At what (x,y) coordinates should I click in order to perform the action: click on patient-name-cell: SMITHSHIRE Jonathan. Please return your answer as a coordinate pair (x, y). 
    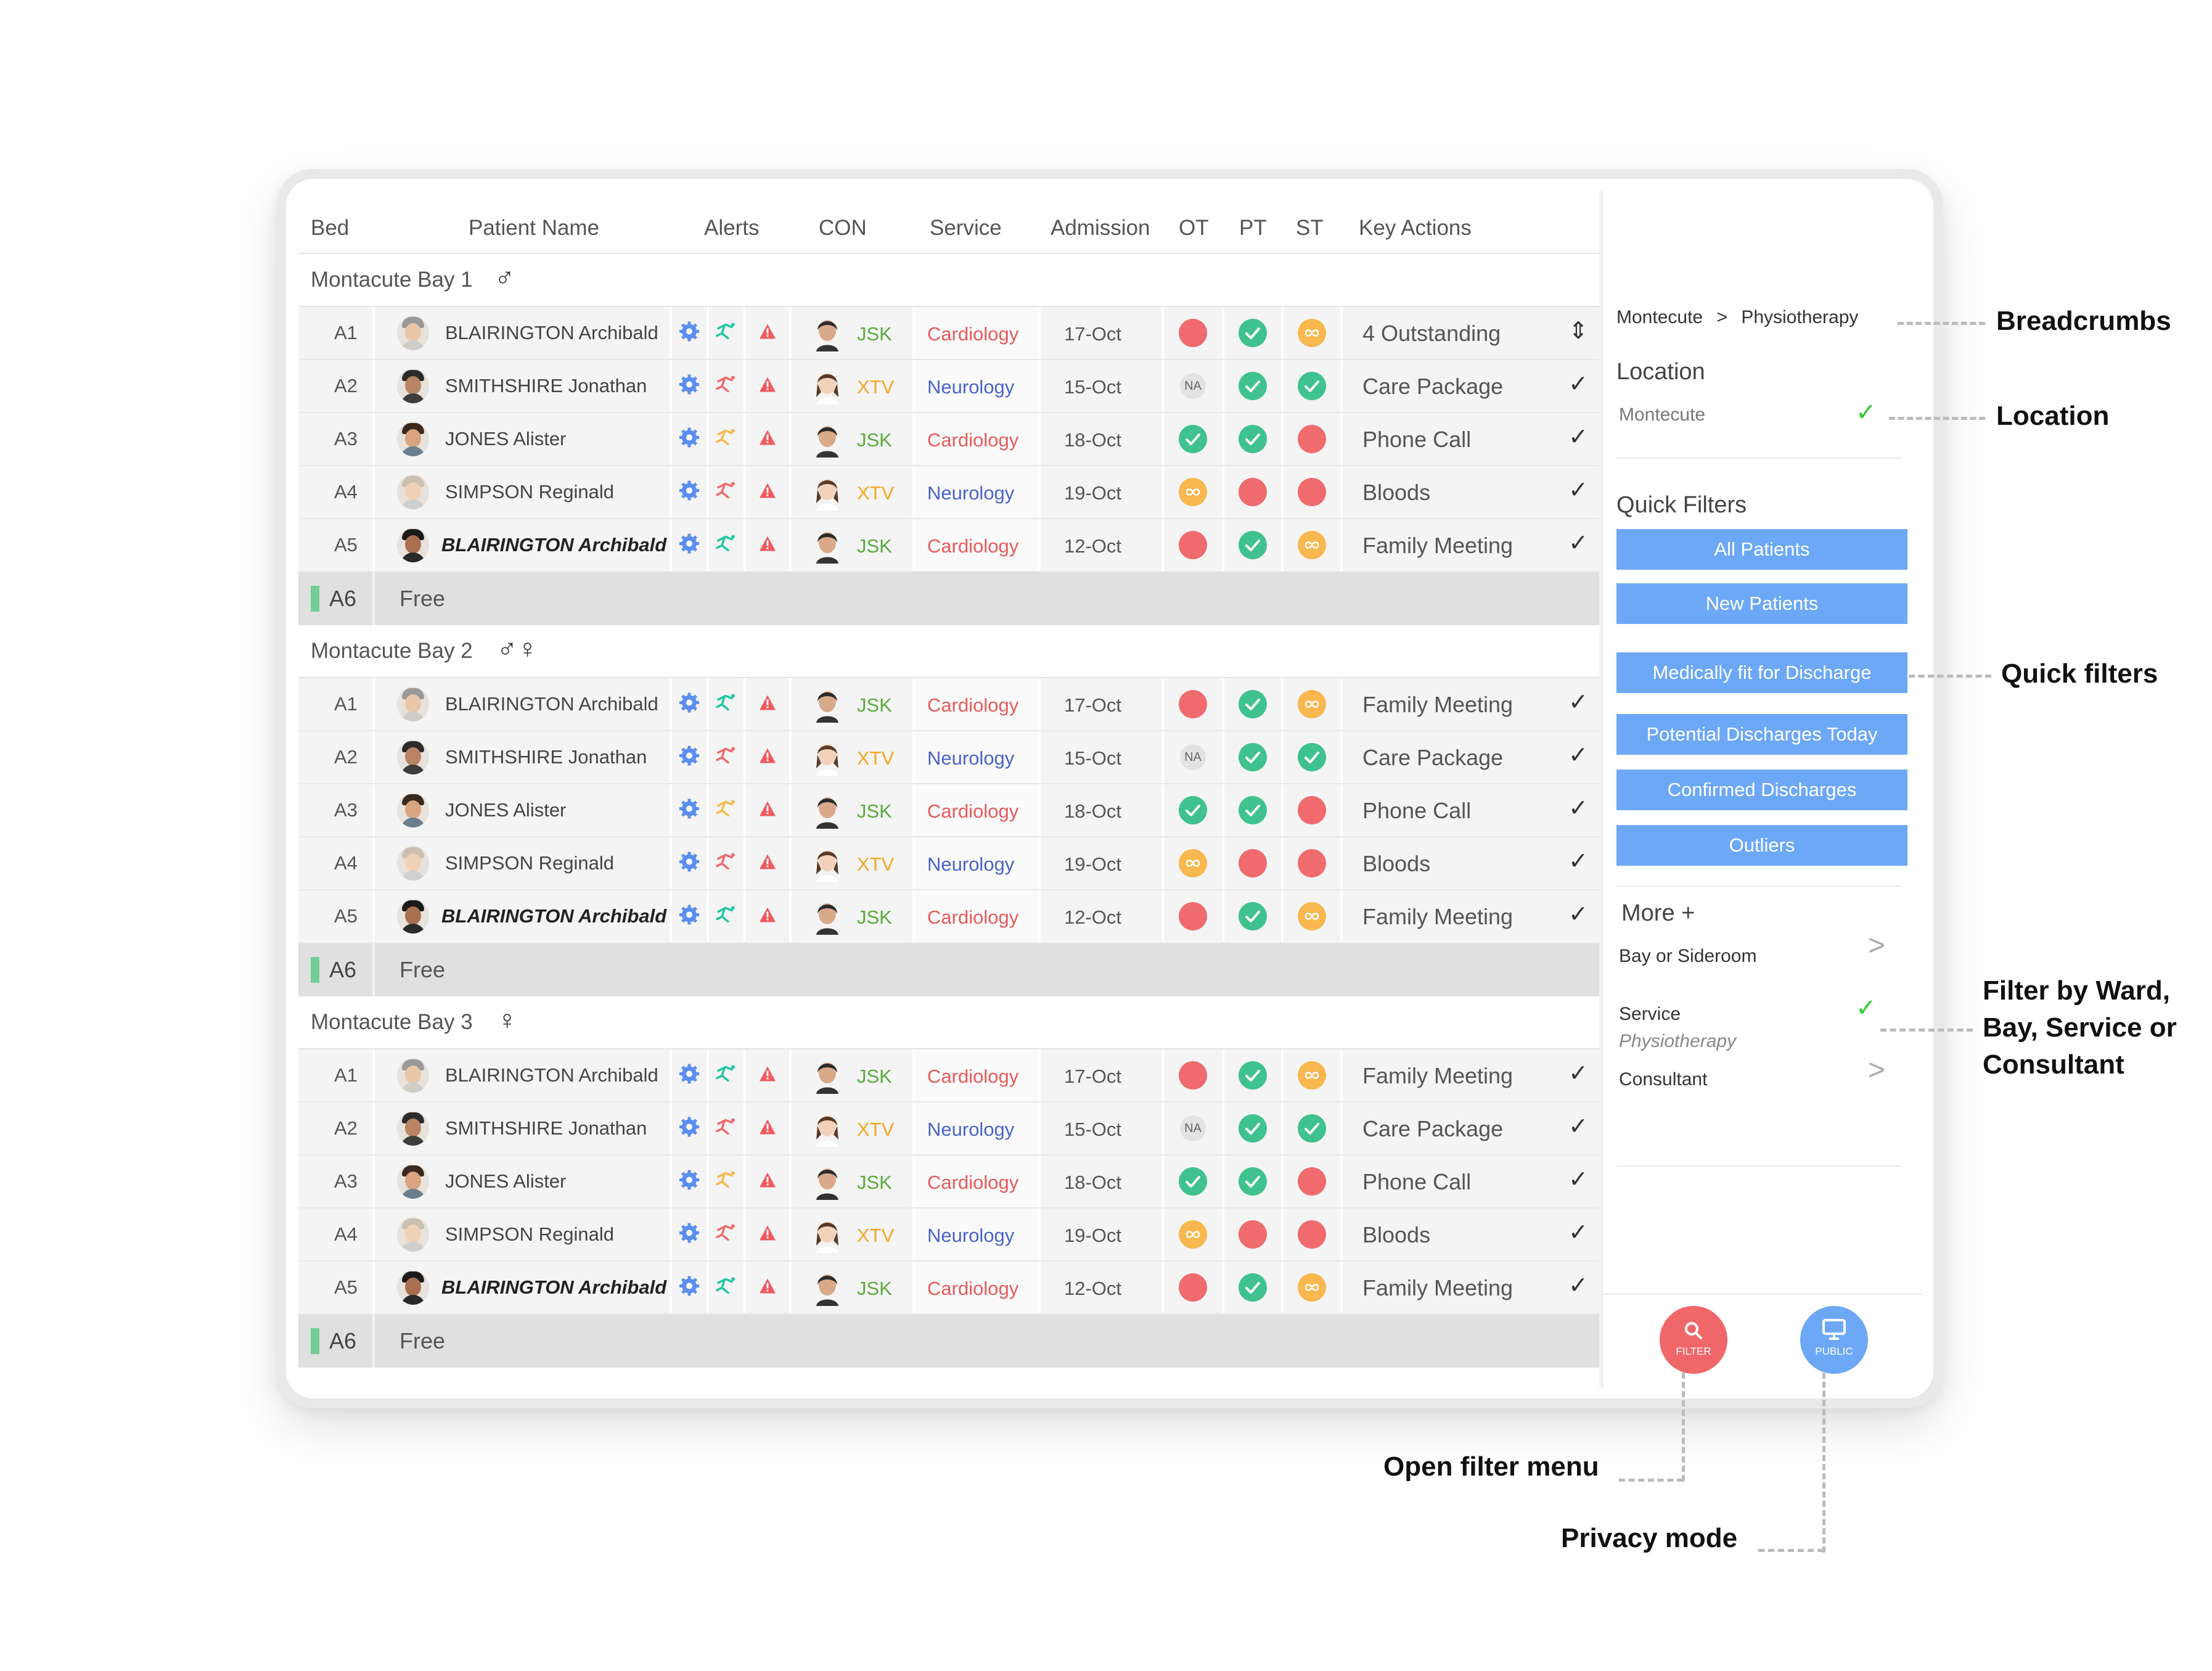
    Looking at the image, I should click on (522, 757).